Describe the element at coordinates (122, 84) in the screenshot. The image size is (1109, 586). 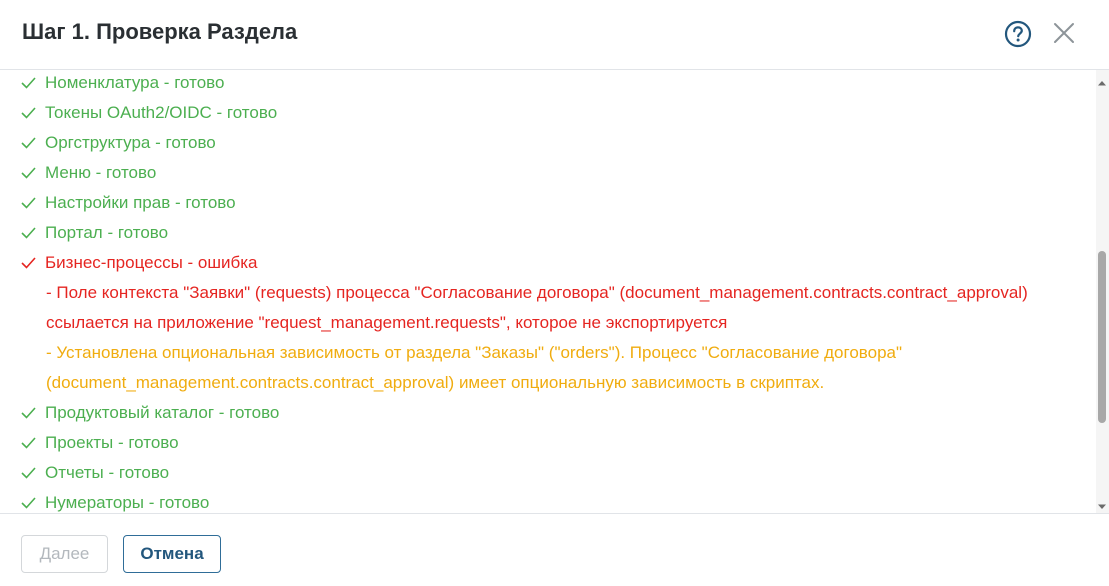
I see `check-item: Номенклатура - готово` at that location.